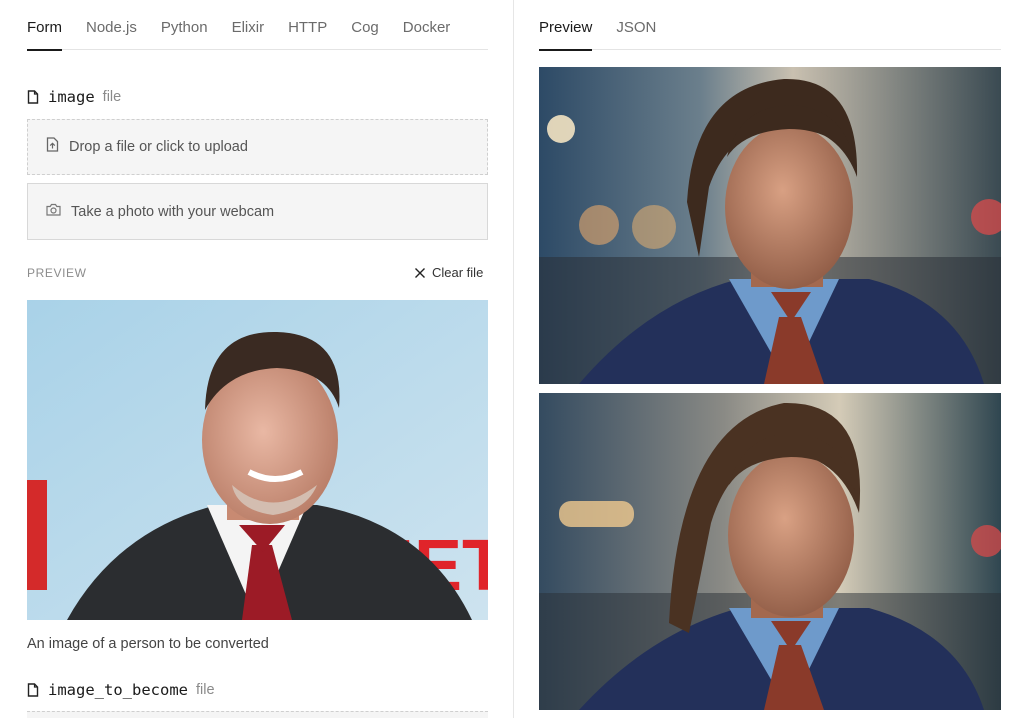 The image size is (1024, 718). What do you see at coordinates (257, 147) in the screenshot?
I see `file-dropzone: Drop a file or click to upload` at bounding box center [257, 147].